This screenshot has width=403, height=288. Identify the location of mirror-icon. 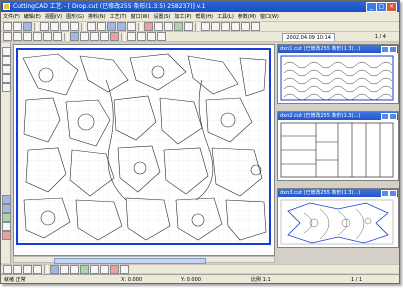
(168, 26).